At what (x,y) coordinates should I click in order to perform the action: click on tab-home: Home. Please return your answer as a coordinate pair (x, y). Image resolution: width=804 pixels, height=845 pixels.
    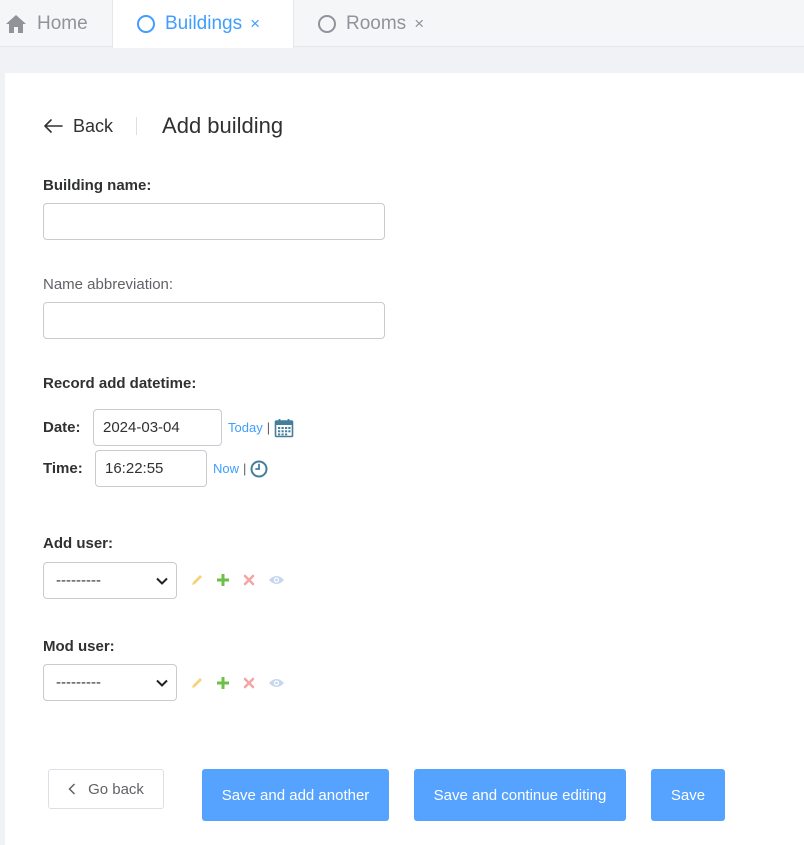
    Looking at the image, I should click on (56, 23).